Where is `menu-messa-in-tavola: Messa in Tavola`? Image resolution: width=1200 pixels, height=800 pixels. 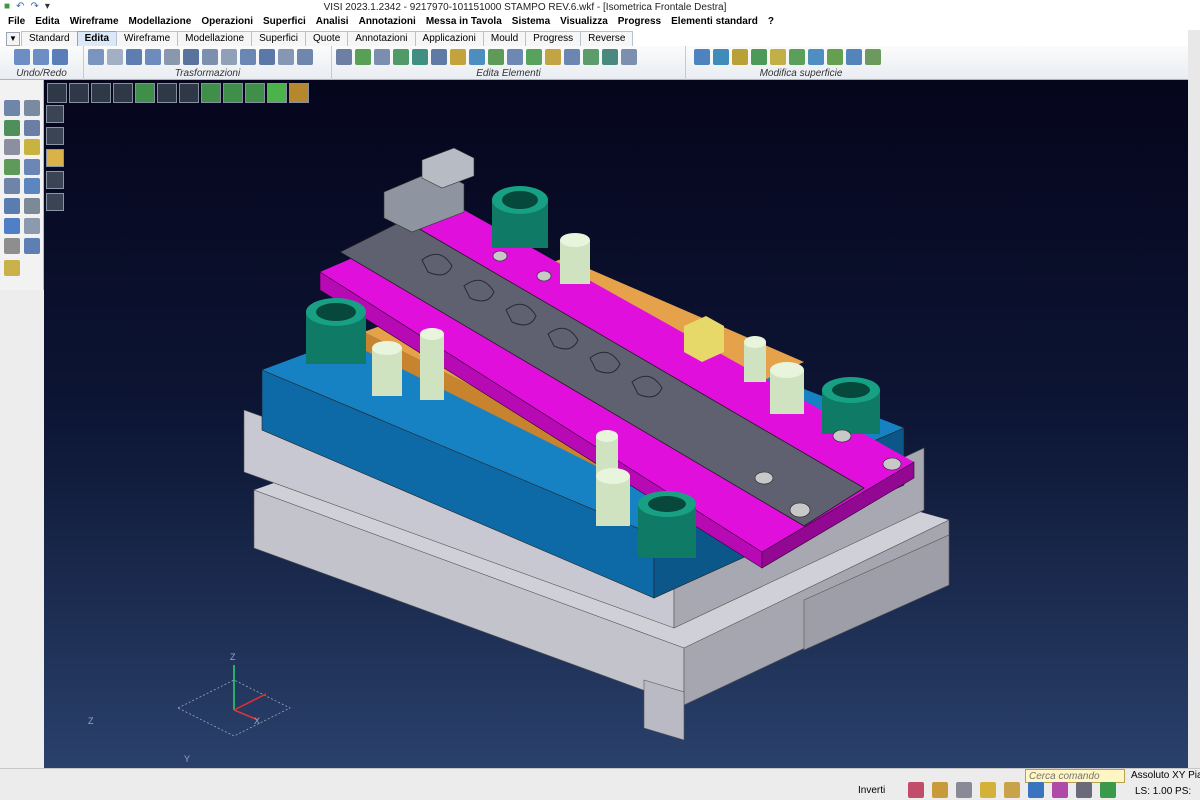 menu-messa-in-tavola: Messa in Tavola is located at coordinates (464, 22).